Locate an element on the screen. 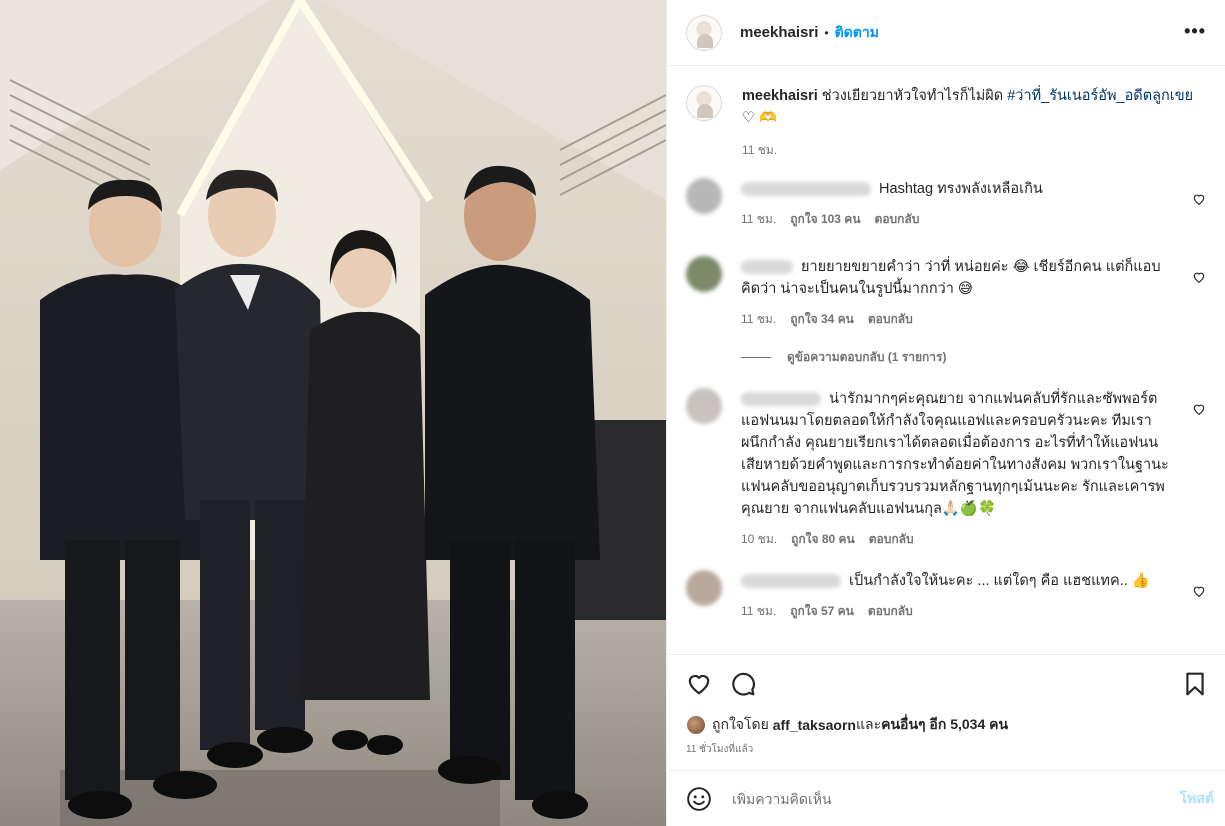 The width and height of the screenshot is (1225, 826). author-username: meekhaisri is located at coordinates (779, 32).